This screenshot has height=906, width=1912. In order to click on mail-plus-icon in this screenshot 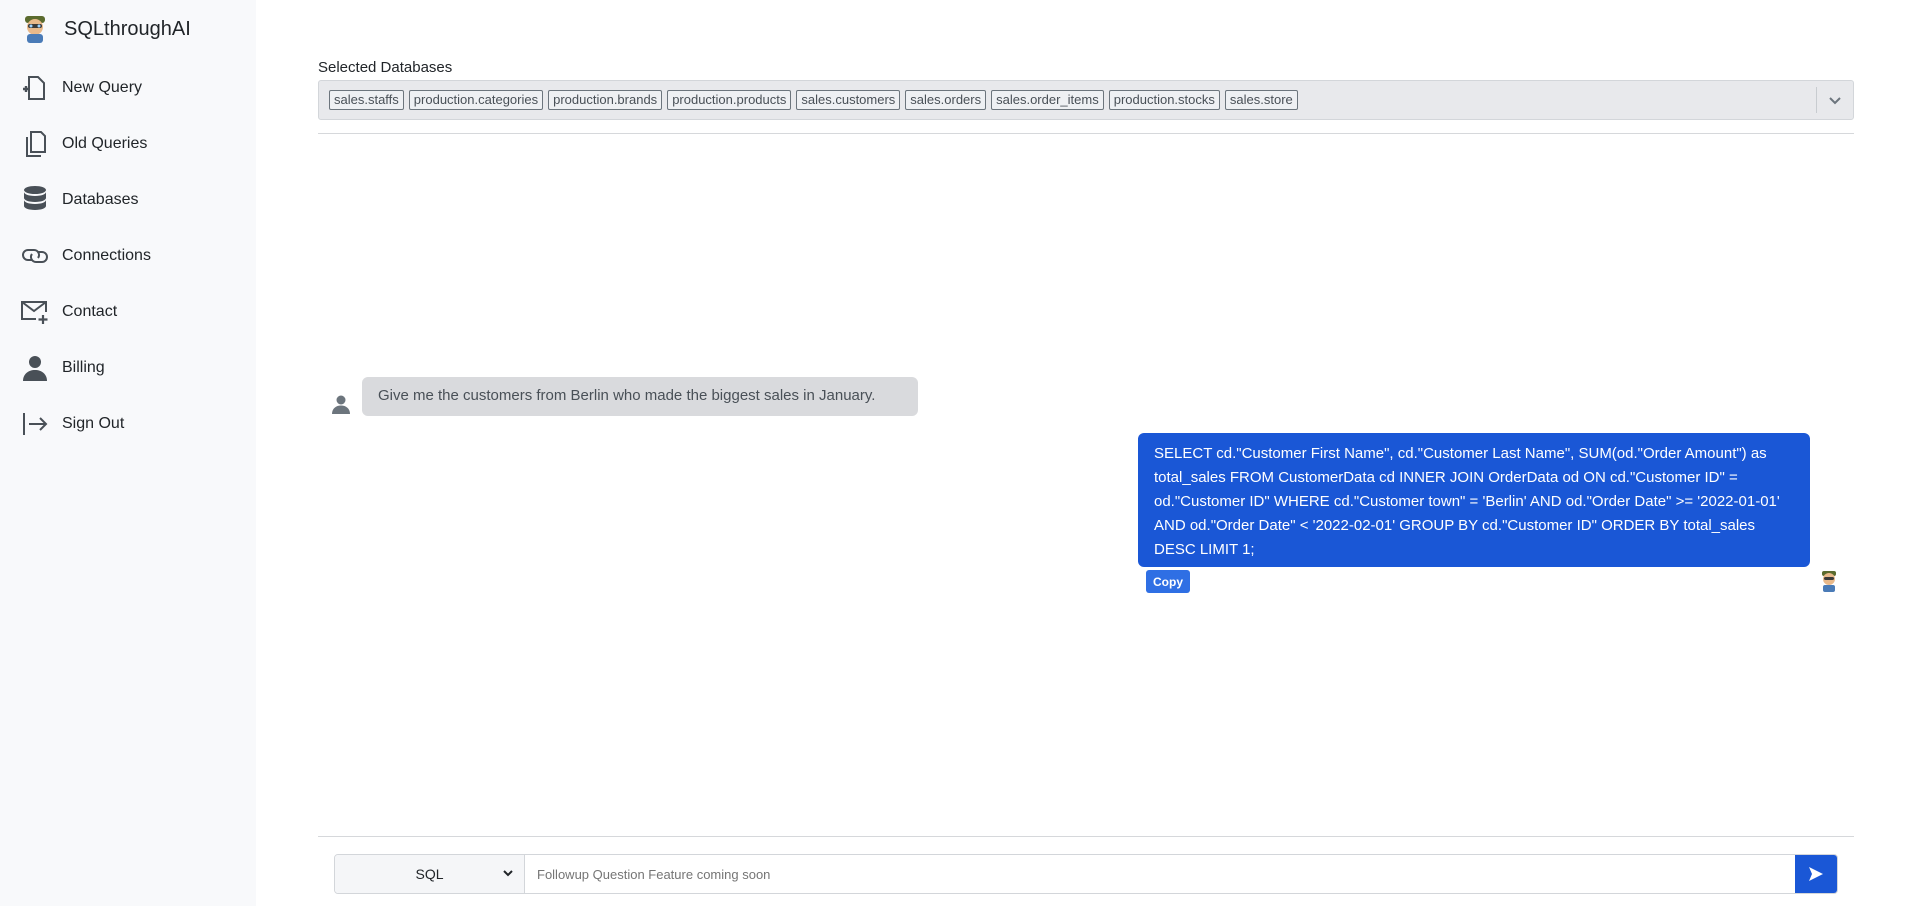, I will do `click(35, 312)`.